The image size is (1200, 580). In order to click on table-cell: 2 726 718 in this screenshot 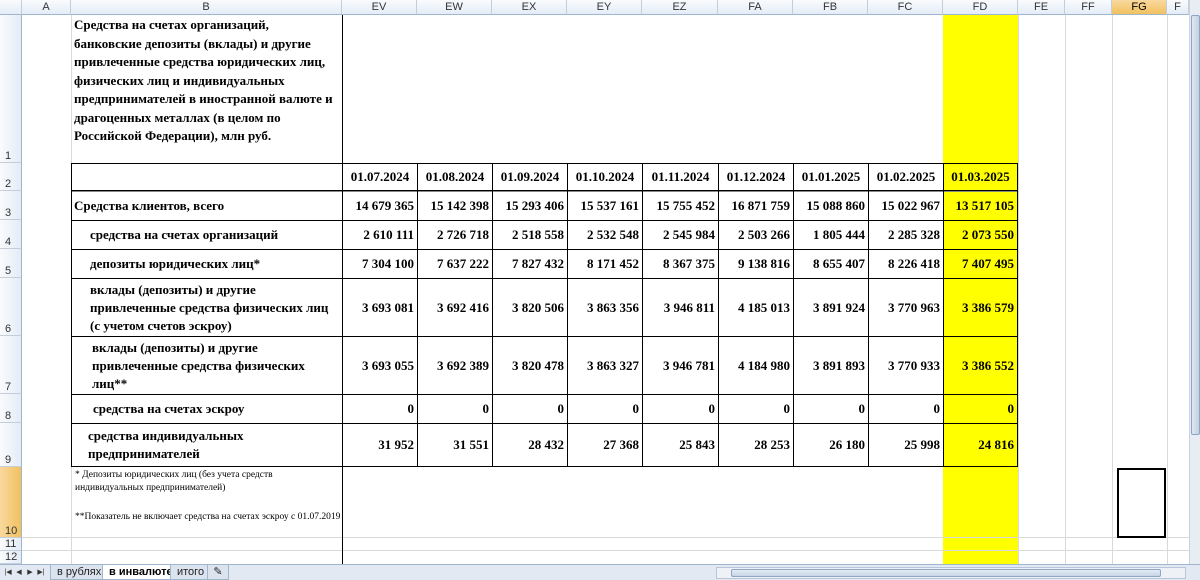, I will do `click(455, 235)`.